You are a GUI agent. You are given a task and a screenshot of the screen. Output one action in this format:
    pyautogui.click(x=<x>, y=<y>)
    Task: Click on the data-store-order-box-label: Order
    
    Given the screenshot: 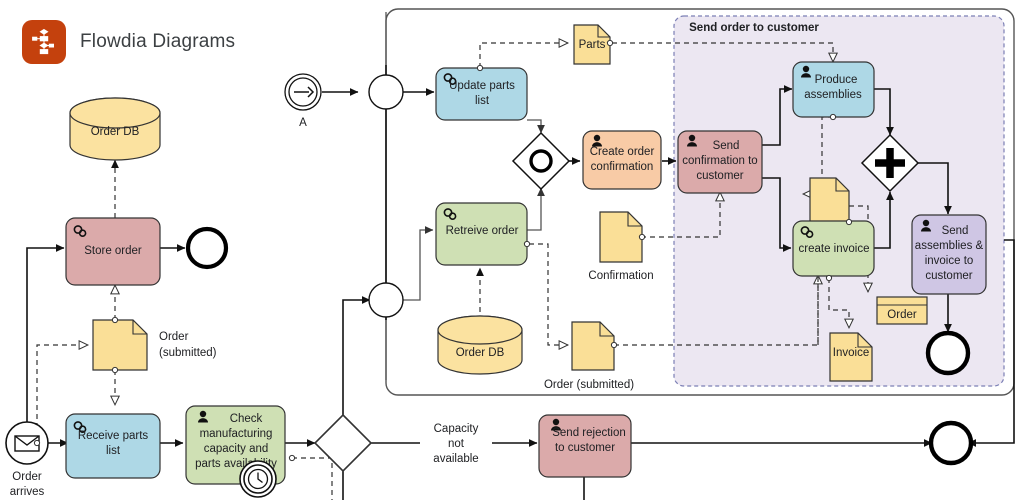 What is the action you would take?
    pyautogui.click(x=902, y=315)
    